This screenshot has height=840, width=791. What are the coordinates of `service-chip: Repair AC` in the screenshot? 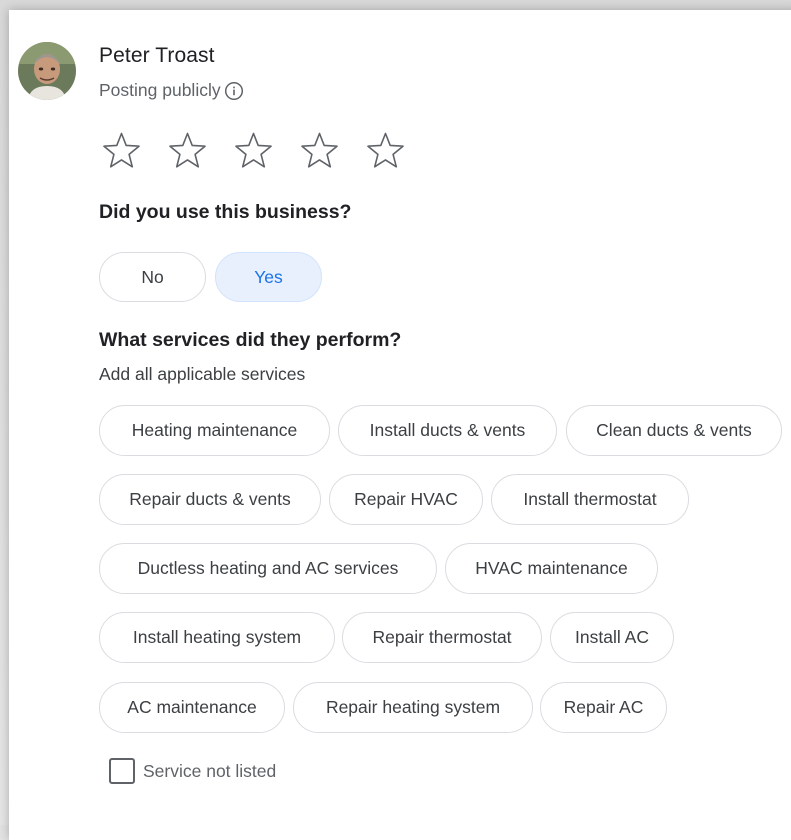 It's located at (603, 707).